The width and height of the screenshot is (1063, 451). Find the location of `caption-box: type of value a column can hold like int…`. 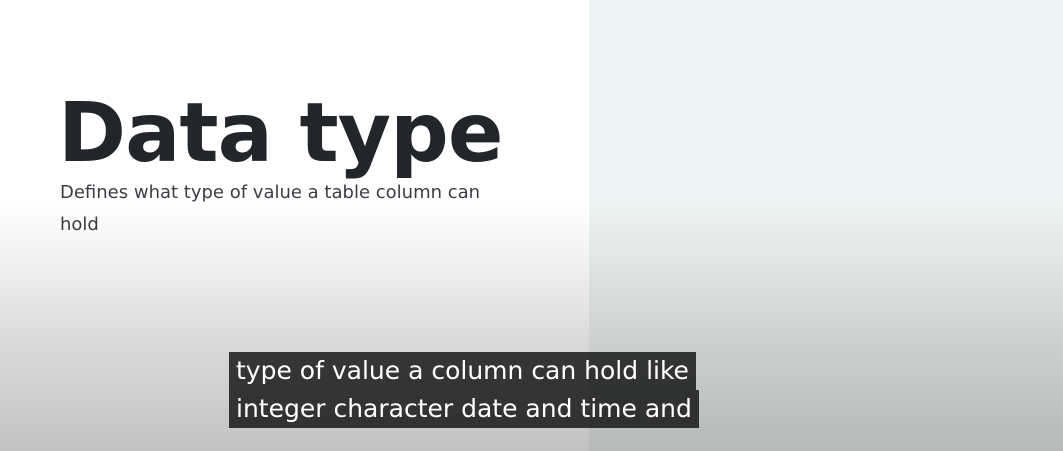

caption-box: type of value a column can hold like int… is located at coordinates (464, 390).